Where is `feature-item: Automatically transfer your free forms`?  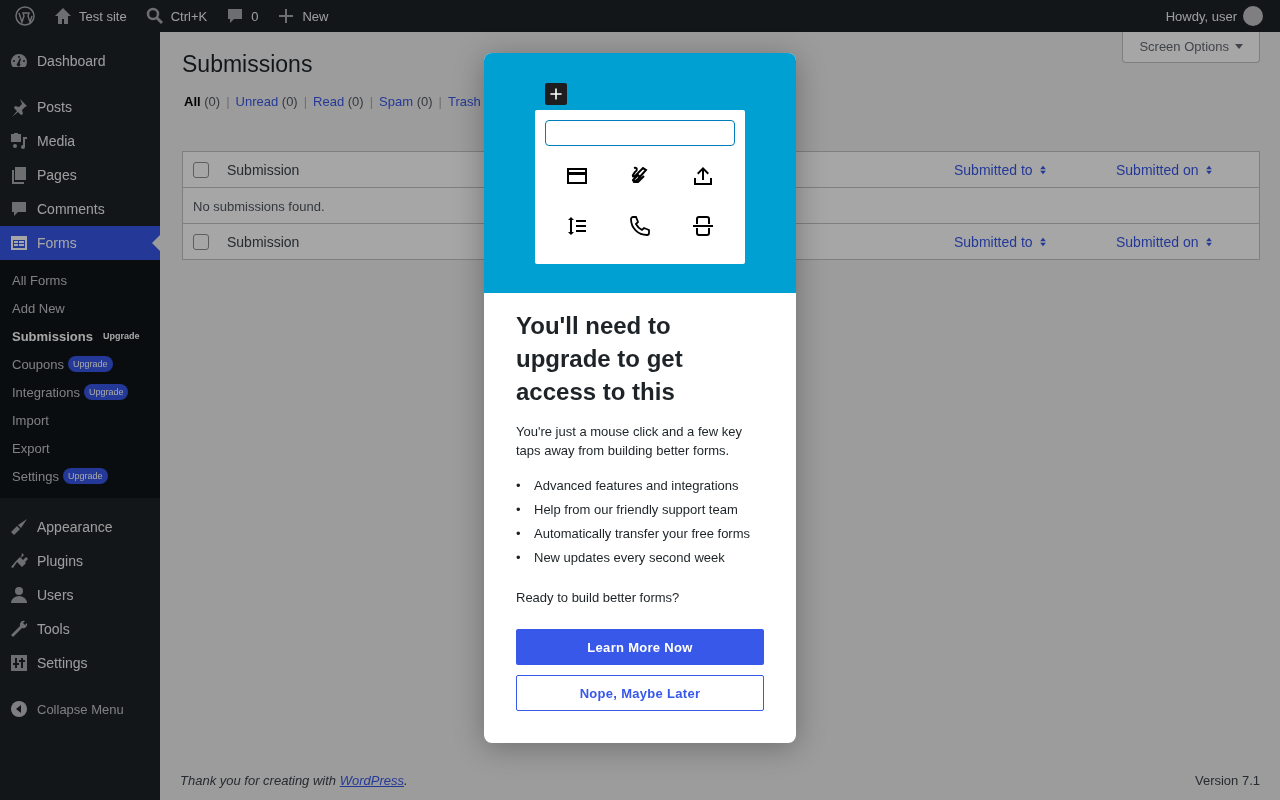 feature-item: Automatically transfer your free forms is located at coordinates (642, 534).